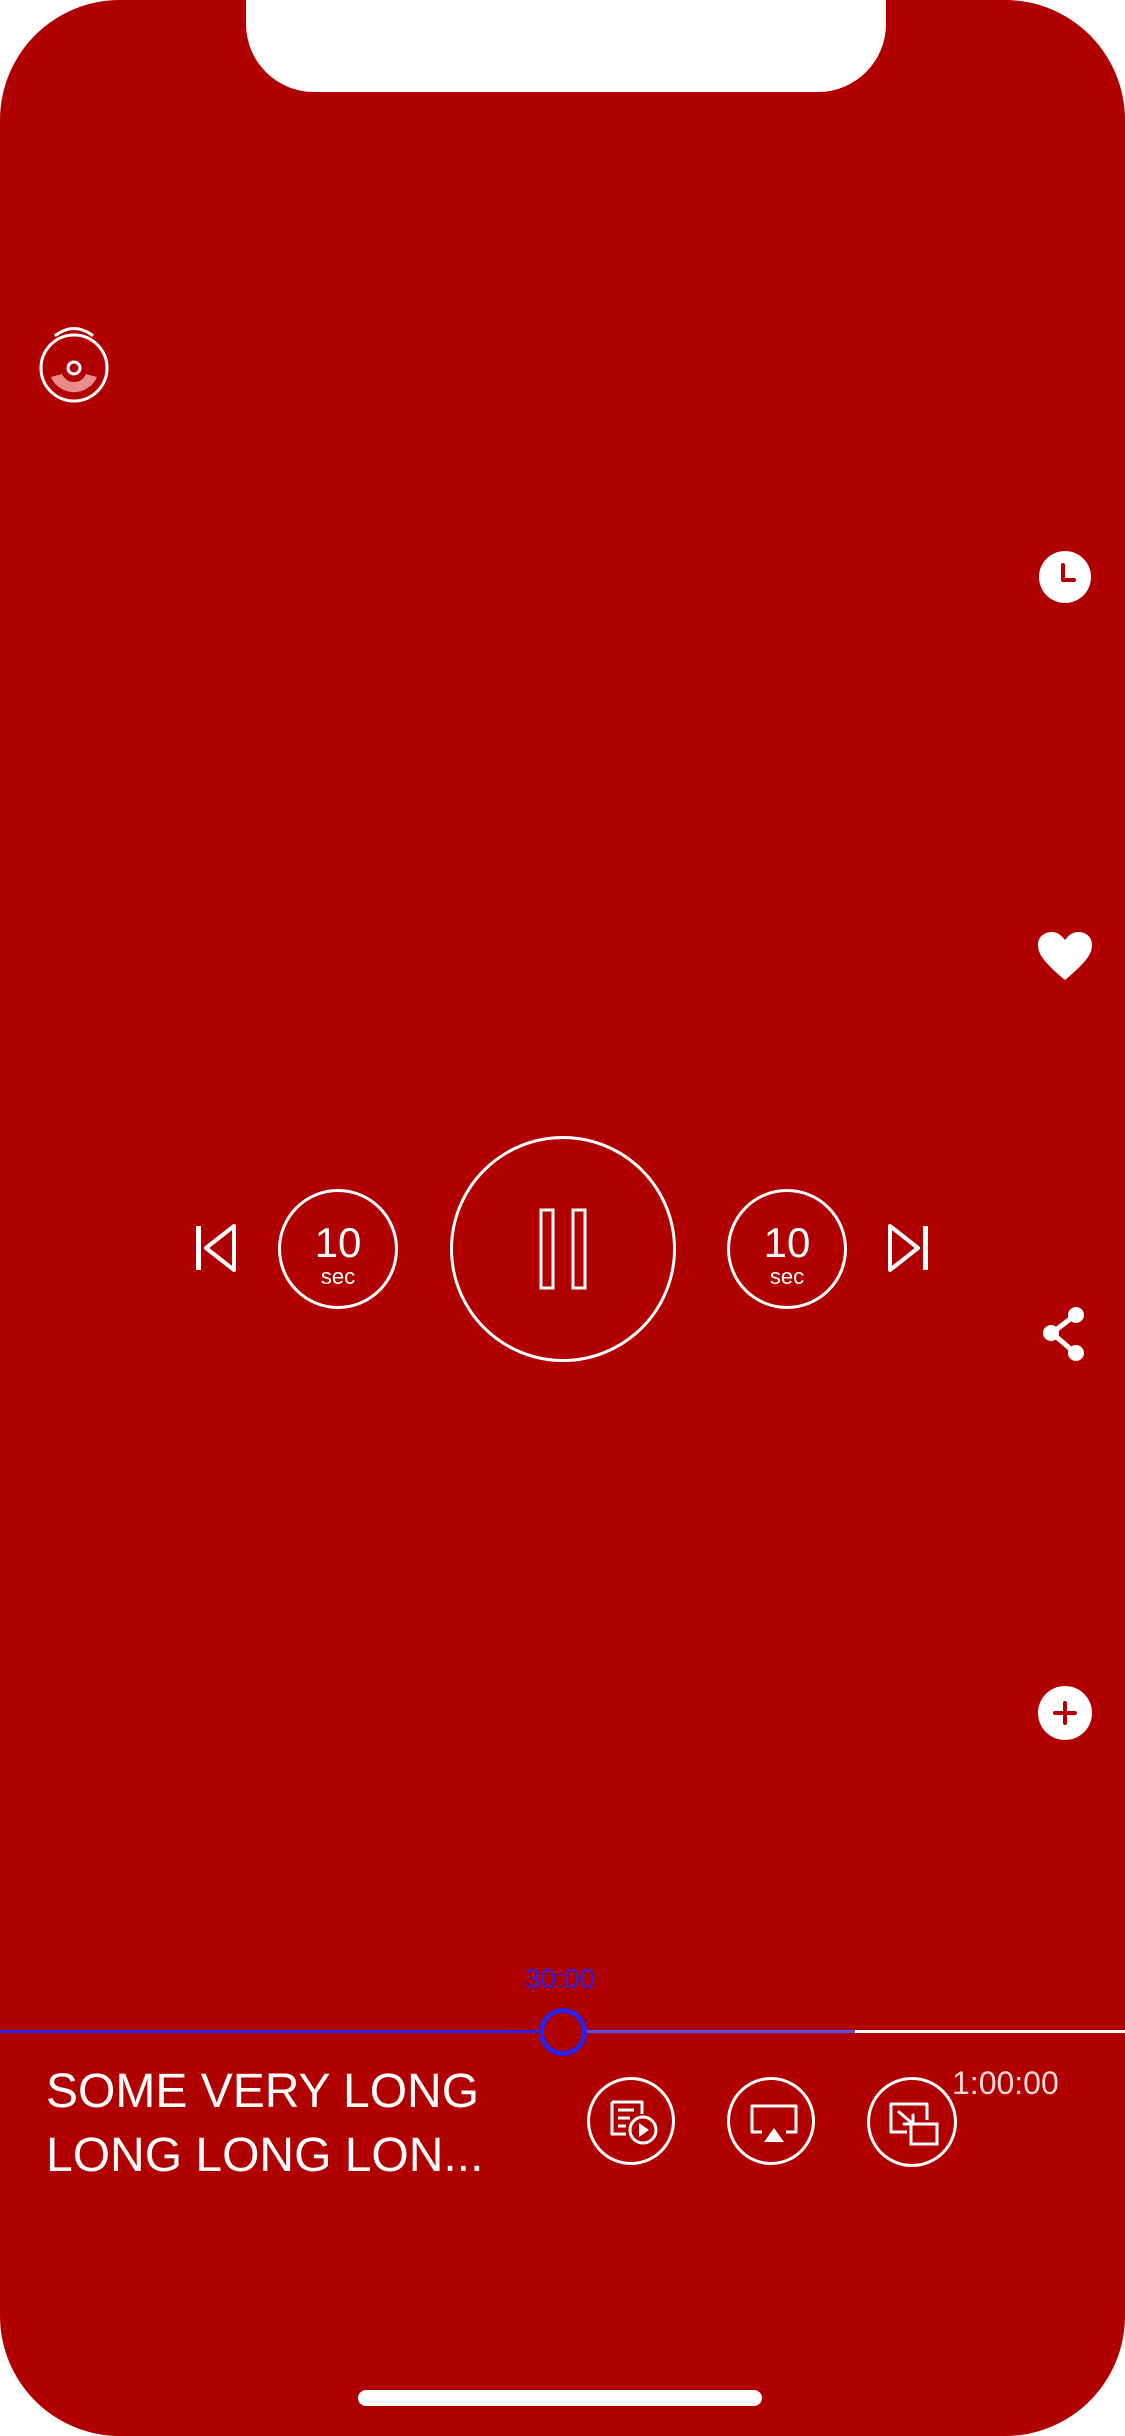  What do you see at coordinates (1065, 1334) in the screenshot?
I see `share-icon` at bounding box center [1065, 1334].